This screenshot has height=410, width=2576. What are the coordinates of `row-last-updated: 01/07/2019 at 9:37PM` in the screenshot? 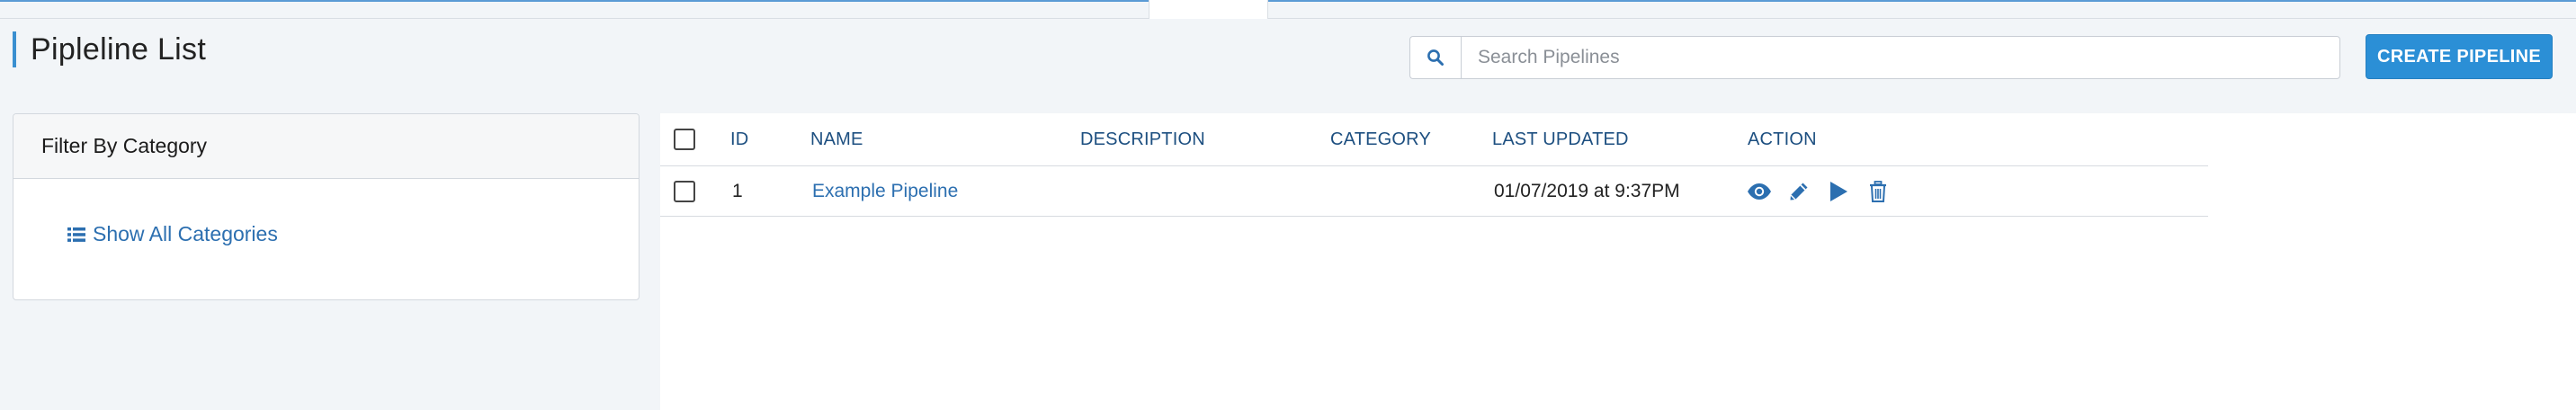 It's located at (1587, 191).